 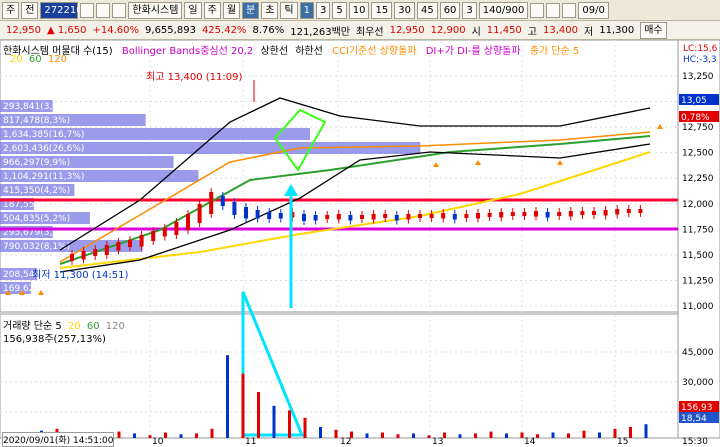 What do you see at coordinates (404, 10) in the screenshot?
I see `interval-30: 30` at bounding box center [404, 10].